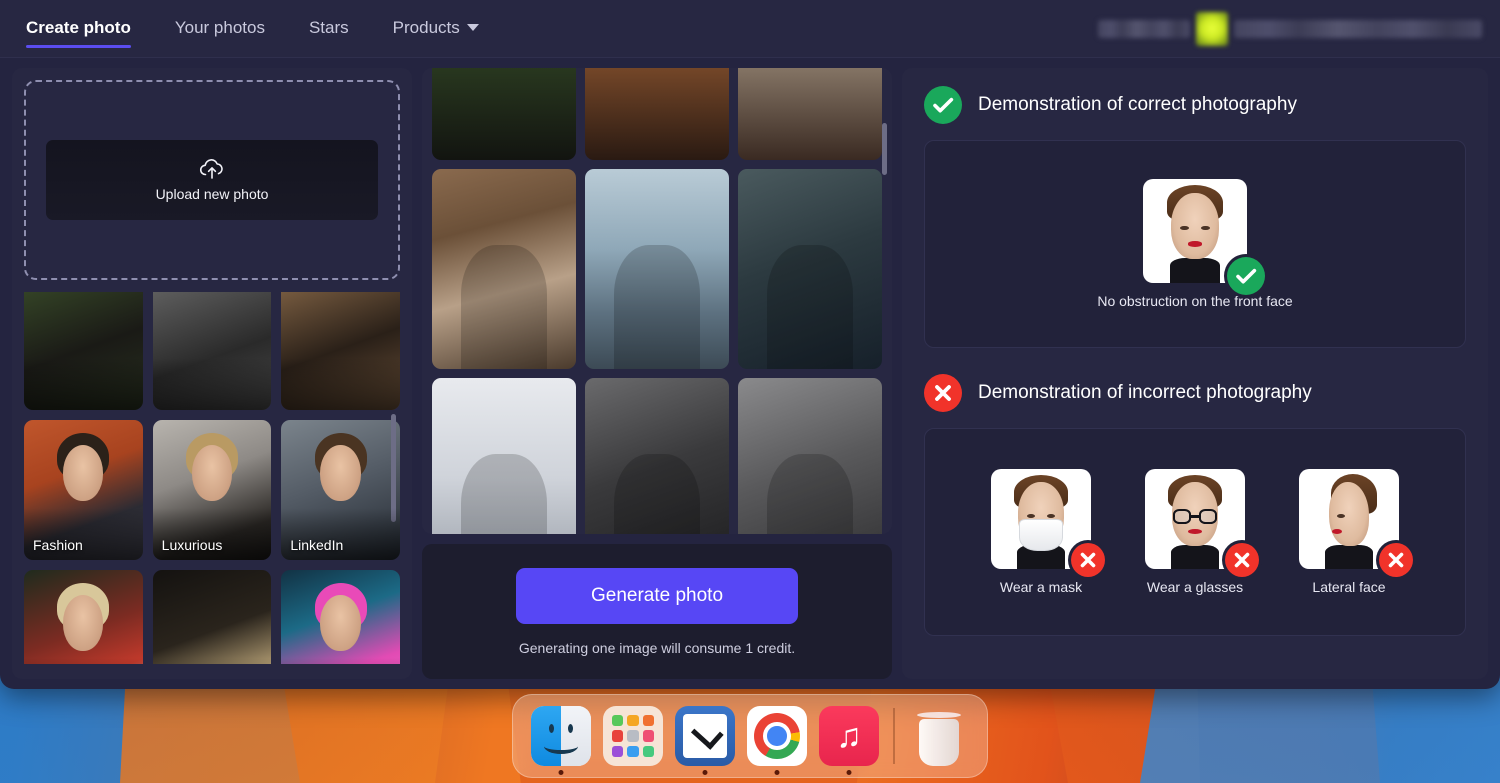 This screenshot has width=1500, height=783. I want to click on bridge-shape, so click(1195, 516).